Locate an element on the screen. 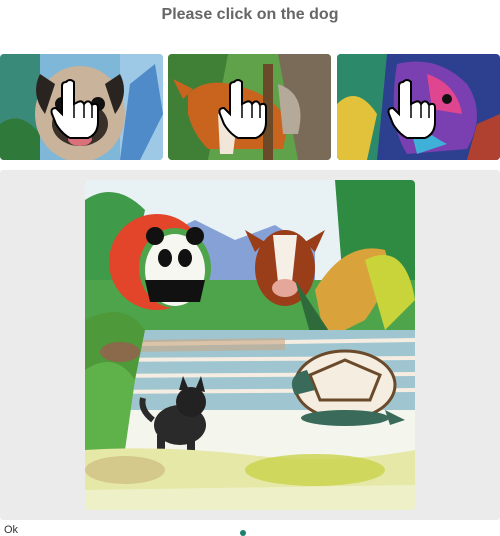 The width and height of the screenshot is (500, 536). example-image-pug is located at coordinates (81, 107).